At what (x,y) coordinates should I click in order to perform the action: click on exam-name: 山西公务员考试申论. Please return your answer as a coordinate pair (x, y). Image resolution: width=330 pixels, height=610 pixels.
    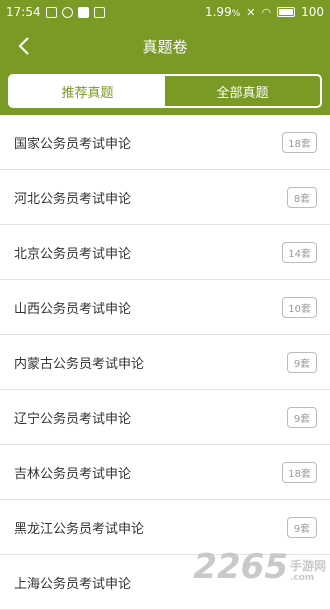
    Looking at the image, I should click on (73, 309).